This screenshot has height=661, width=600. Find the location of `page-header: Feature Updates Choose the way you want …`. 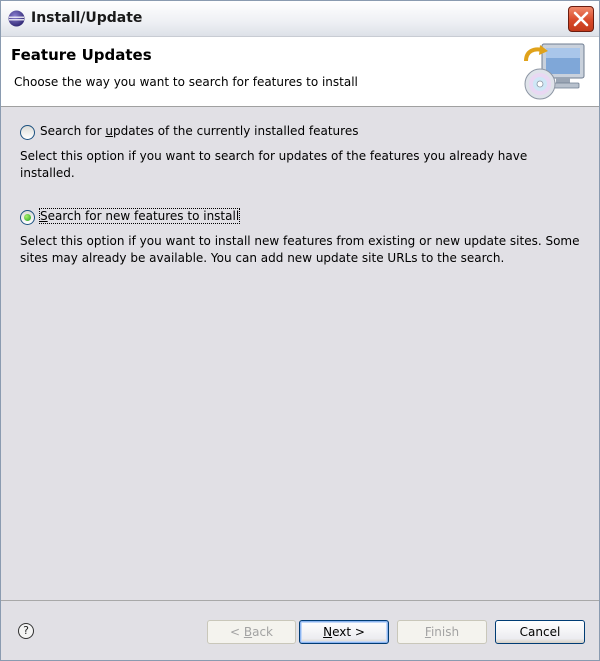

page-header: Feature Updates Choose the way you want … is located at coordinates (300, 72).